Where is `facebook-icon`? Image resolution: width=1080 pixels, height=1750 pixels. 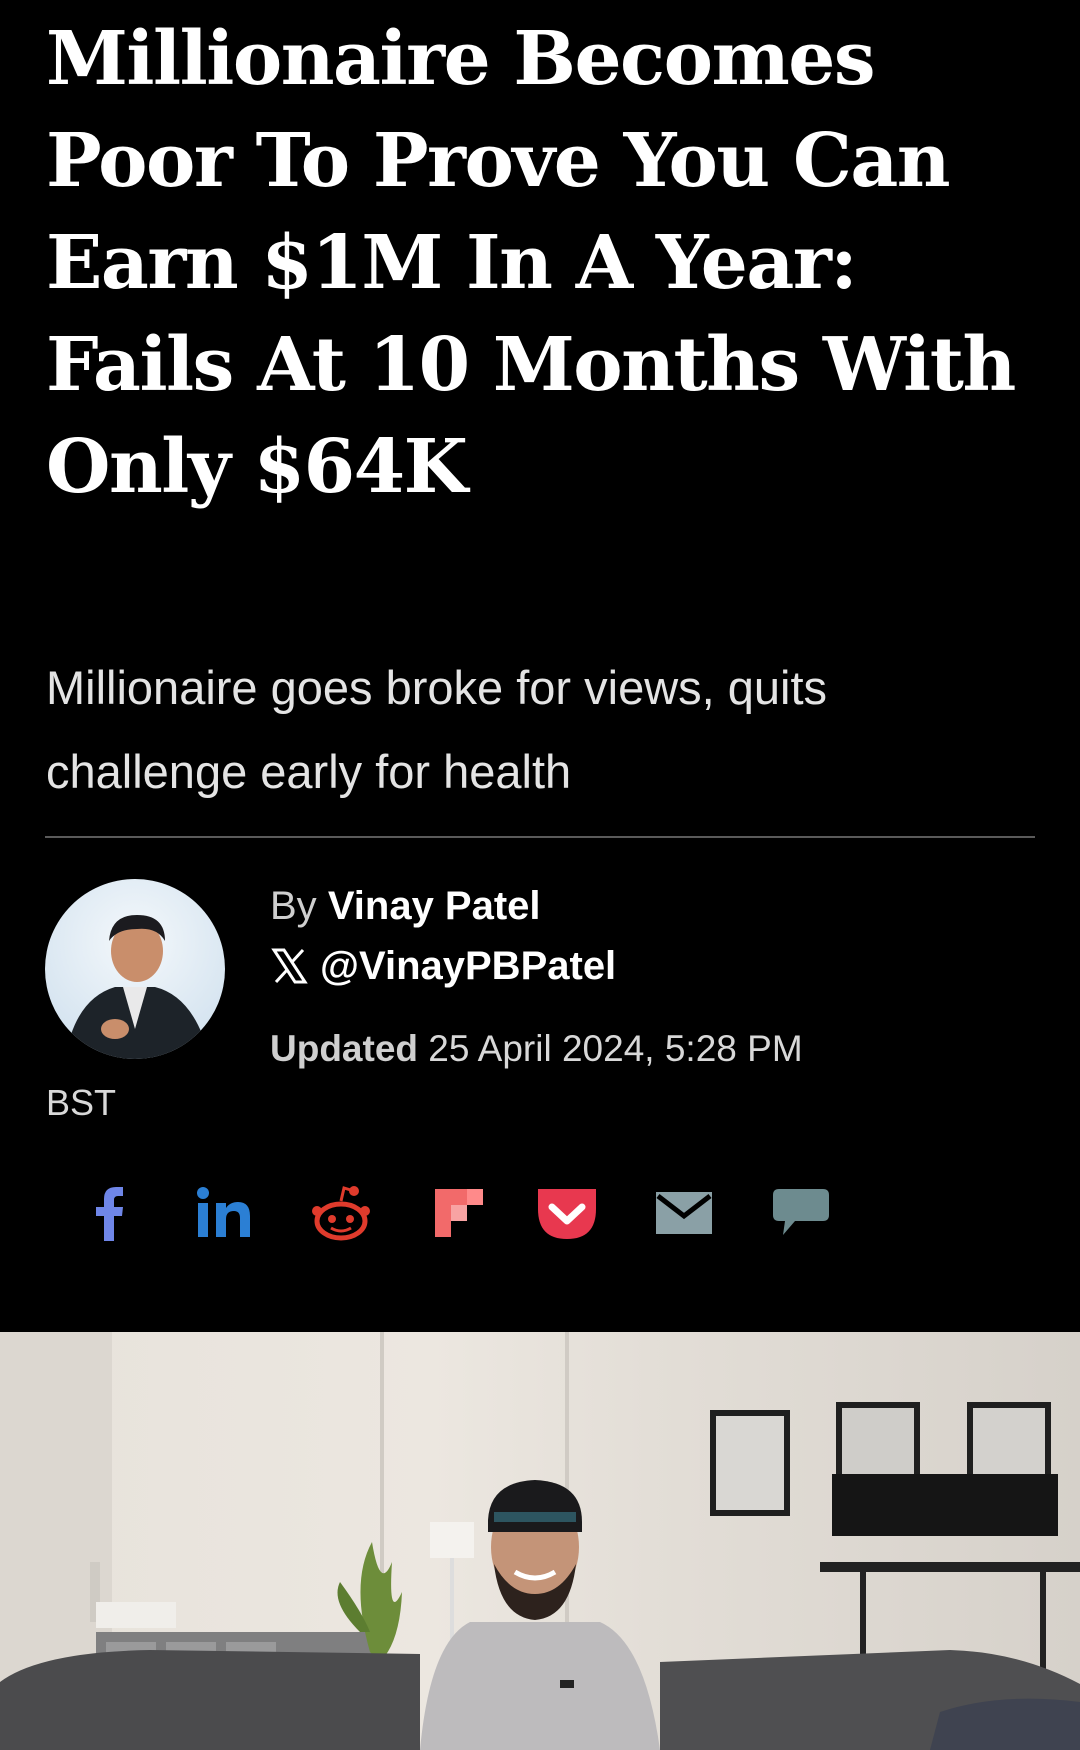 facebook-icon is located at coordinates (110, 1213).